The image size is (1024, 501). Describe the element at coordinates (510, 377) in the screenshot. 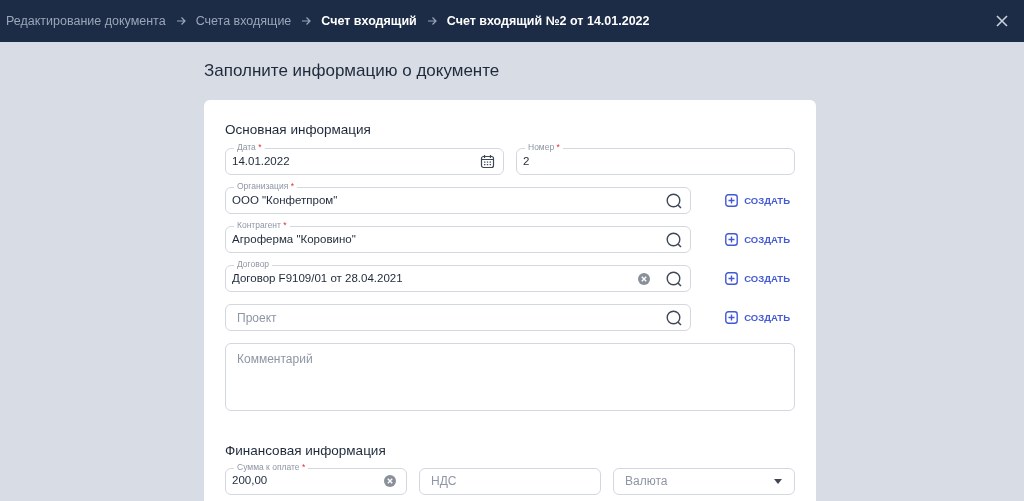

I see `comment-field: Комментарий` at that location.